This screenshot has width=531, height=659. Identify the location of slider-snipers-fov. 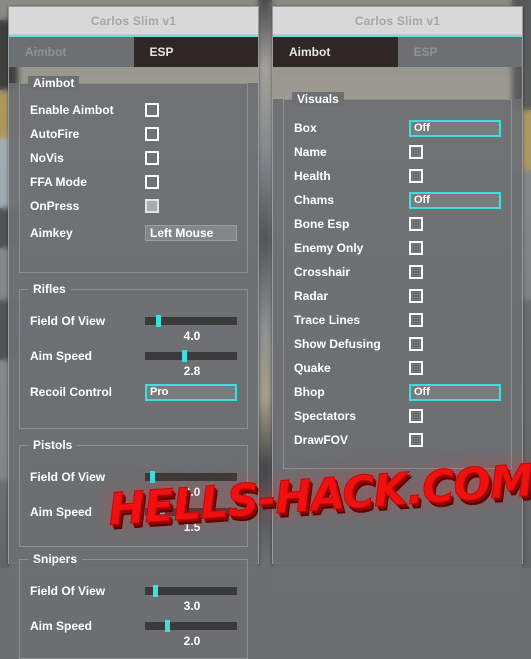
(191, 591).